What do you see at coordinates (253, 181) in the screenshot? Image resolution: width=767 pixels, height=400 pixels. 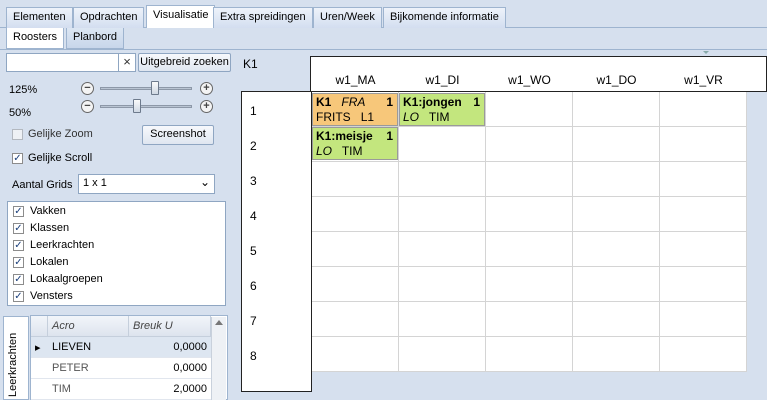 I see `period-label: 3` at bounding box center [253, 181].